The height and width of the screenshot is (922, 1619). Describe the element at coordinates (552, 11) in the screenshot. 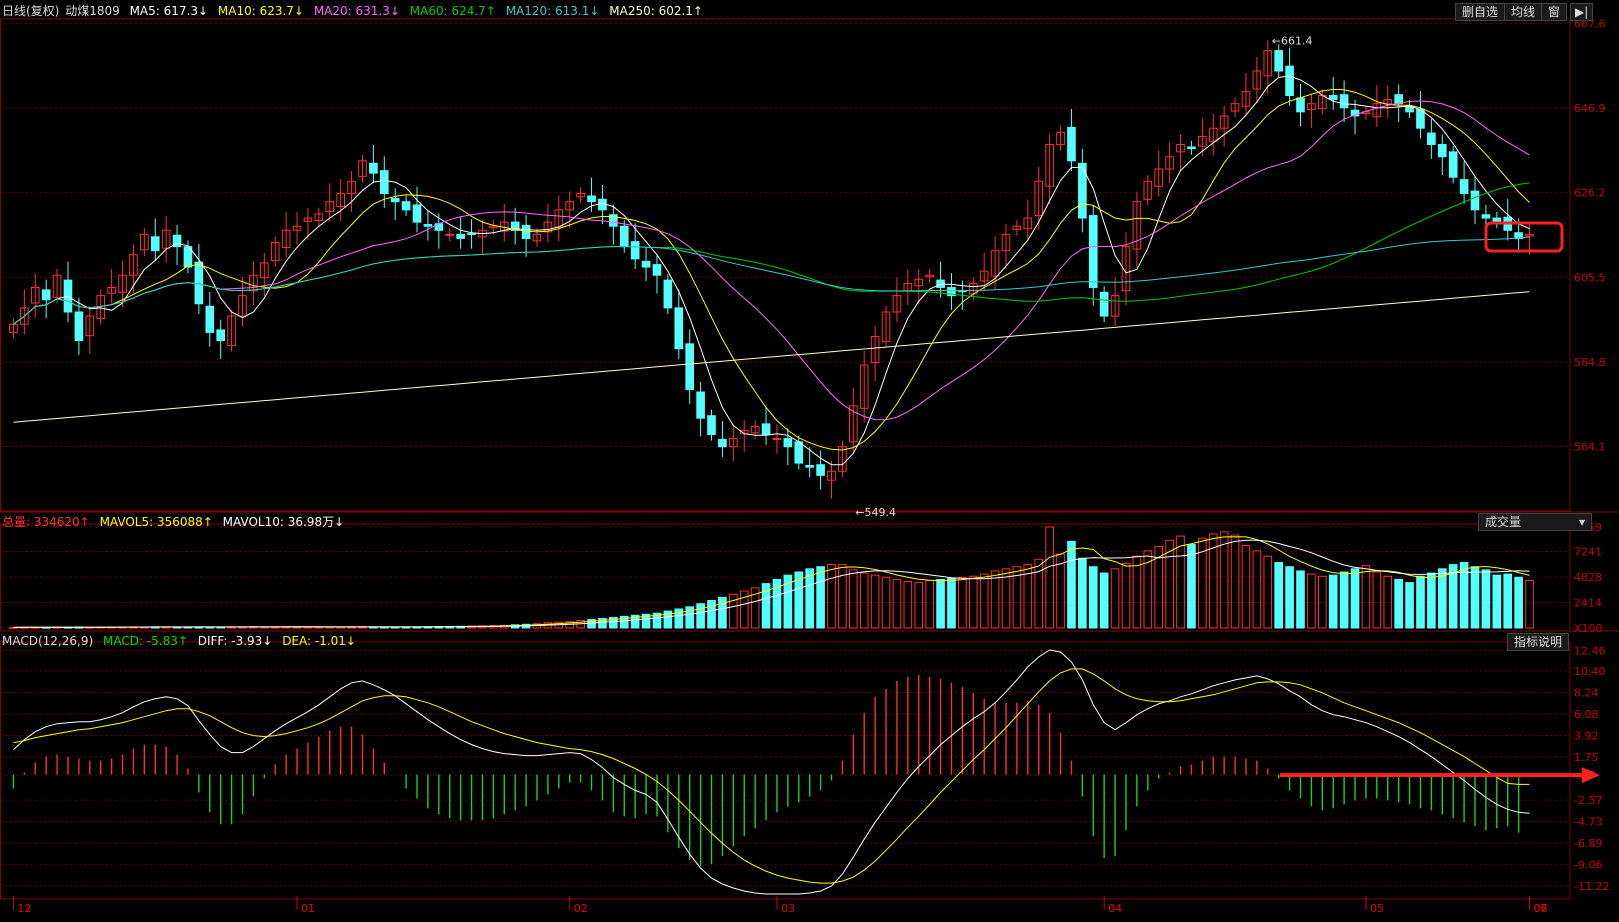

I see `ma120-label: MA120: 613.1↓` at that location.